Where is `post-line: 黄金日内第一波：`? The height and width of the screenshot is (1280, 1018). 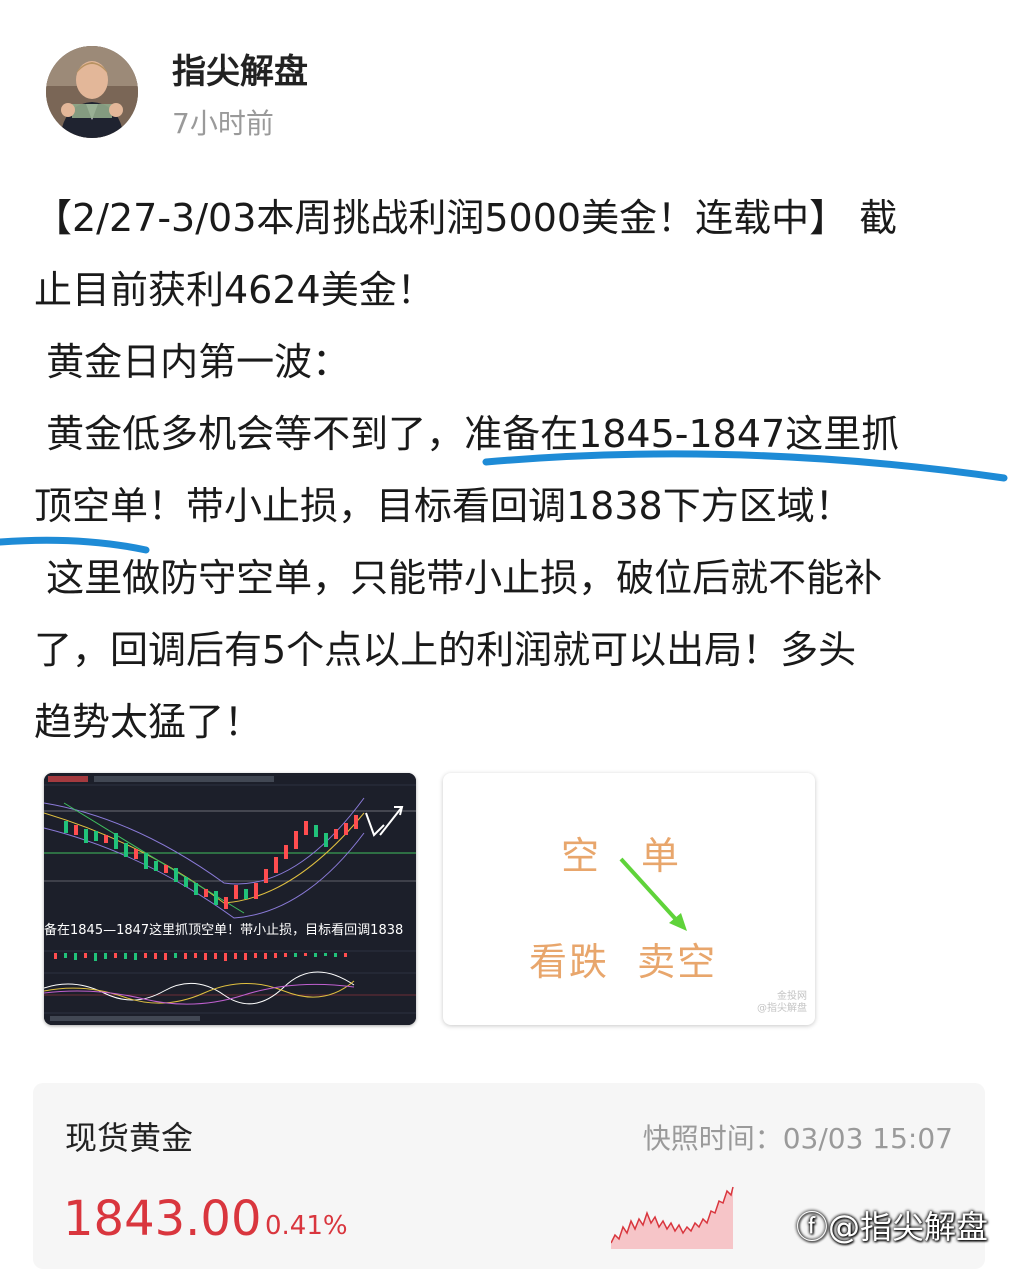 post-line: 黄金日内第一波： is located at coordinates (192, 362).